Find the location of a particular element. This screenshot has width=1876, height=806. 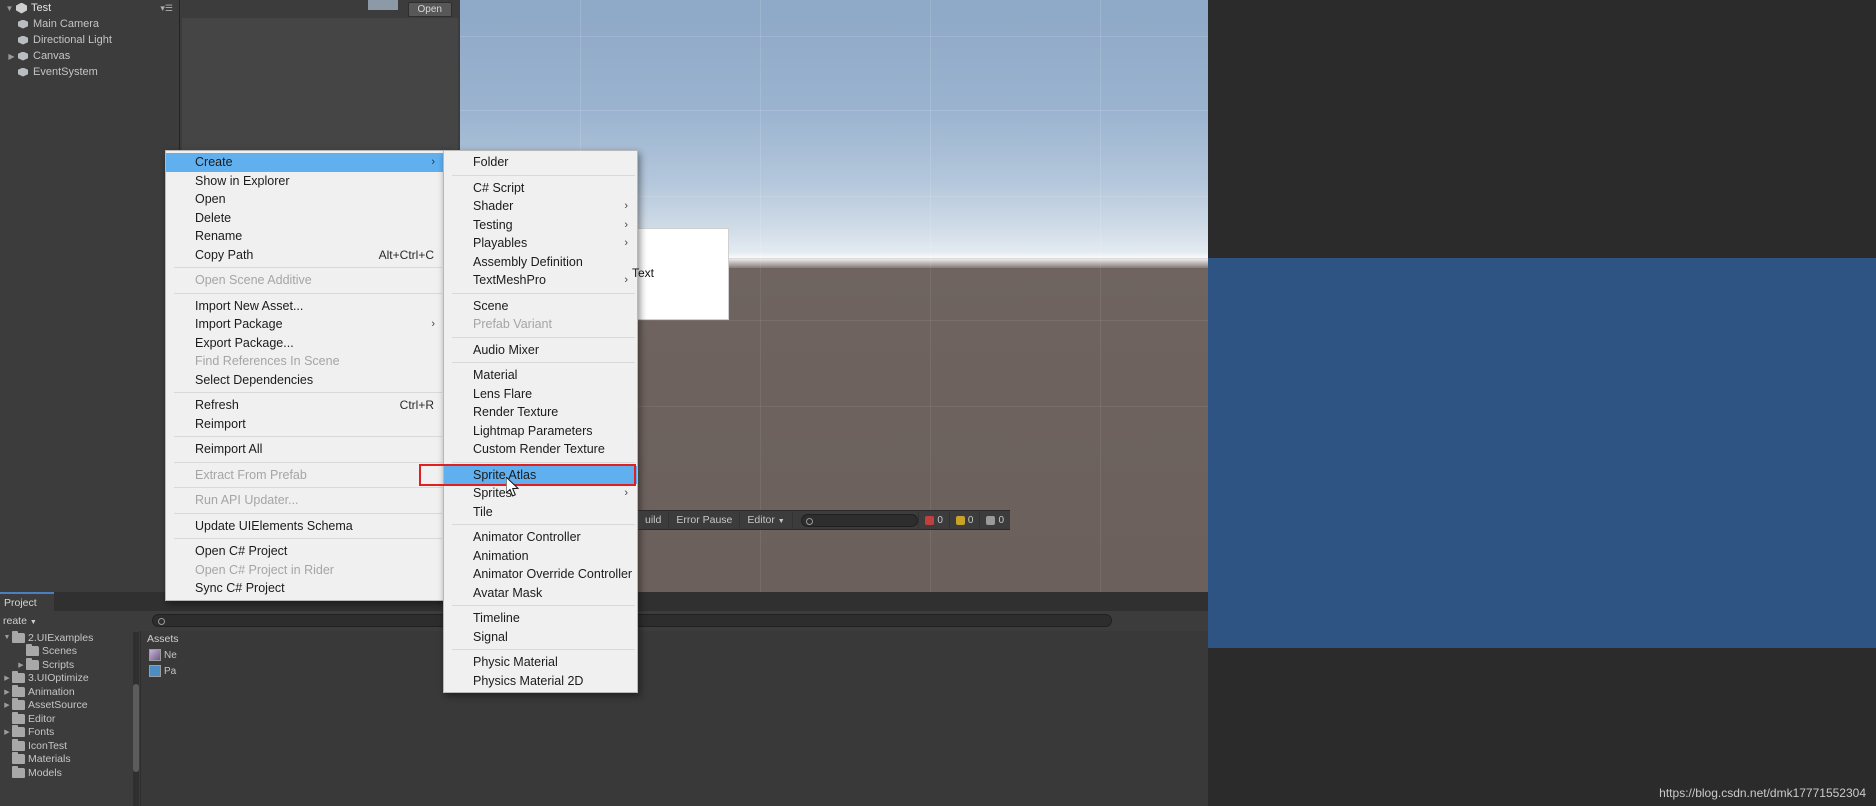

editor-dropdown: Editor ▼ is located at coordinates (766, 520).